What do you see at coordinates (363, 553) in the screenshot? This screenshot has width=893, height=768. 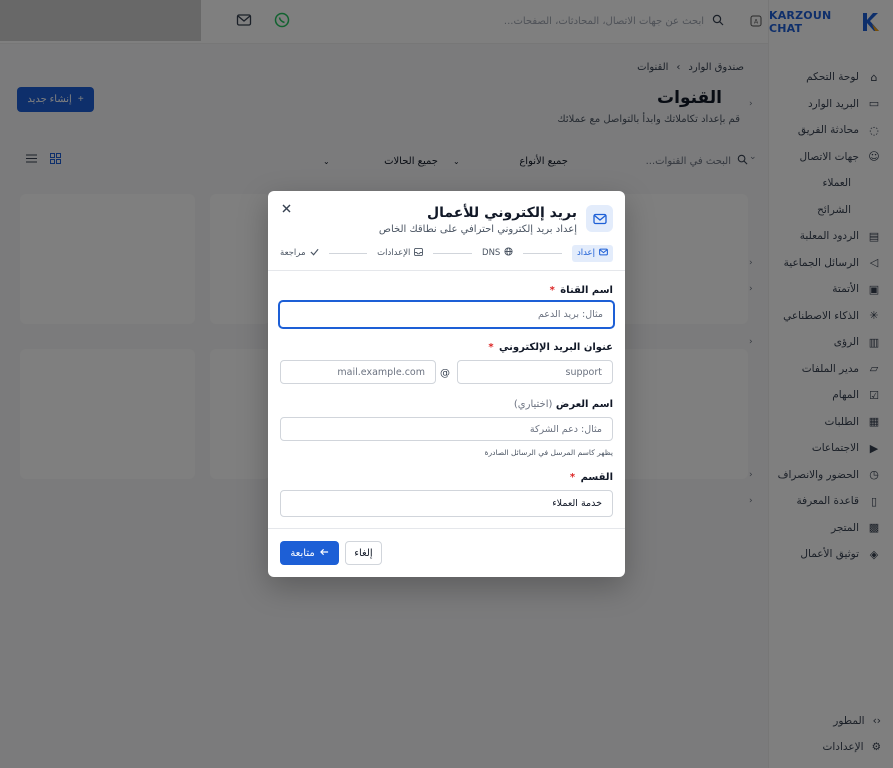 I see `cancel-button: إلغاء` at bounding box center [363, 553].